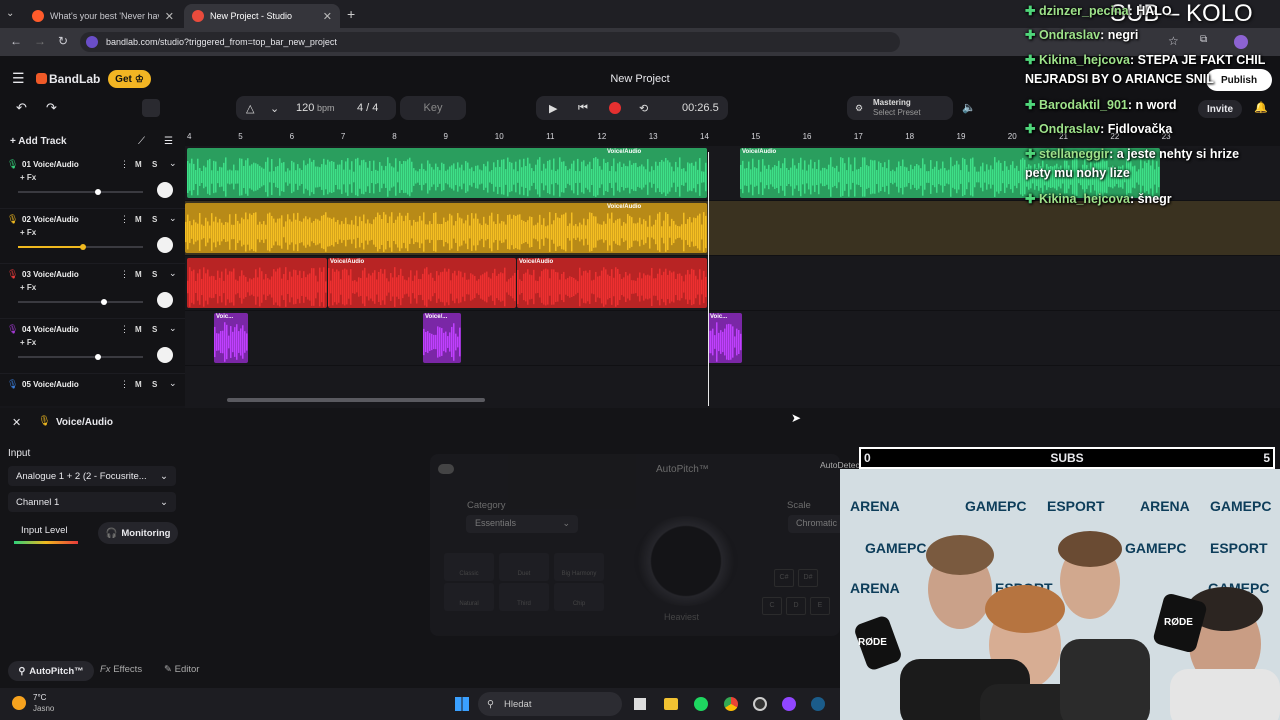 The width and height of the screenshot is (1280, 720). I want to click on key-button: Key, so click(433, 108).